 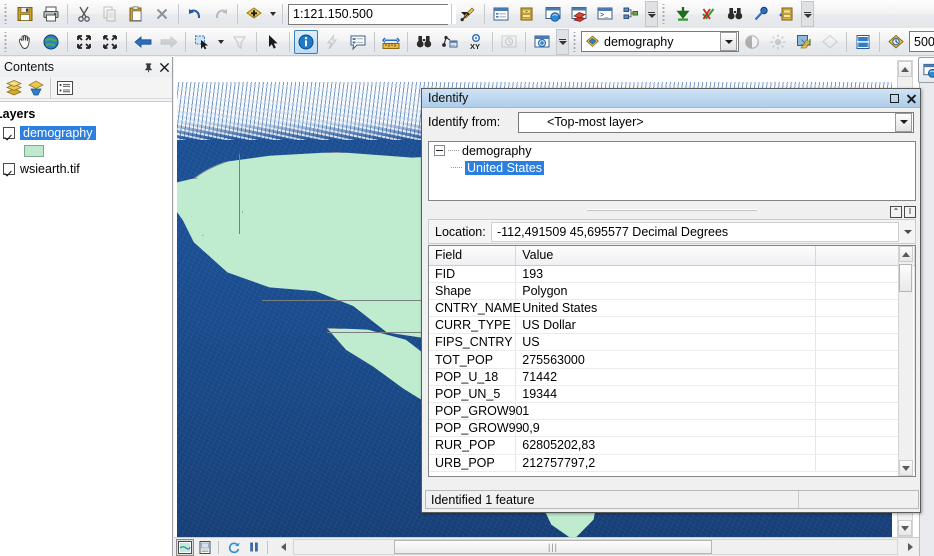 I want to click on identify-splitter, so click(x=672, y=210).